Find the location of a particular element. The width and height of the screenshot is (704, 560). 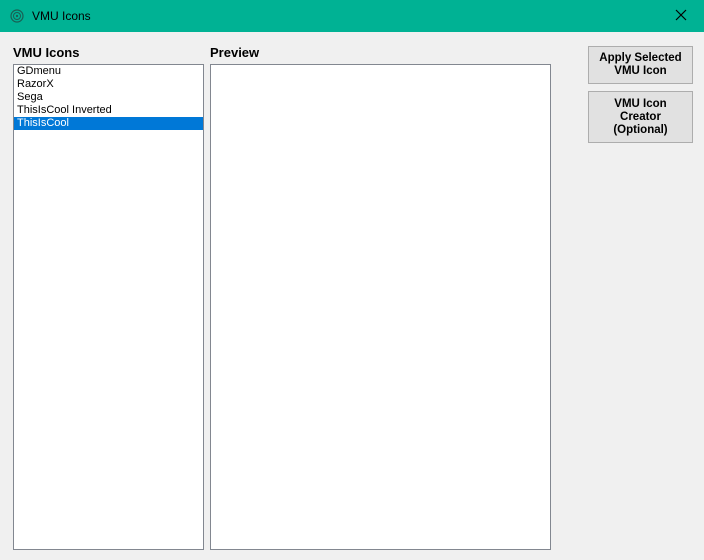

close-icon is located at coordinates (681, 16).